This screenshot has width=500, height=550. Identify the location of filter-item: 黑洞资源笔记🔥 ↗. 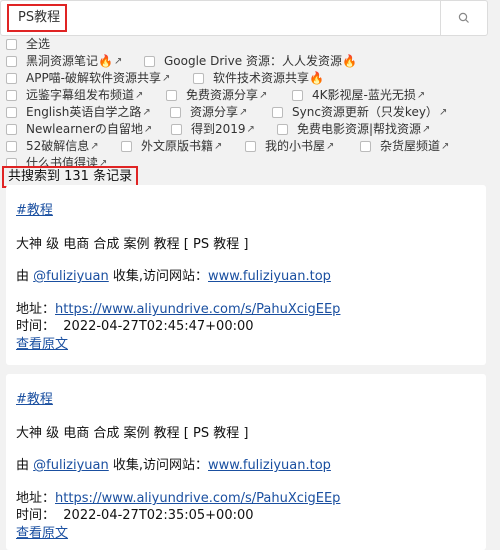
(64, 61).